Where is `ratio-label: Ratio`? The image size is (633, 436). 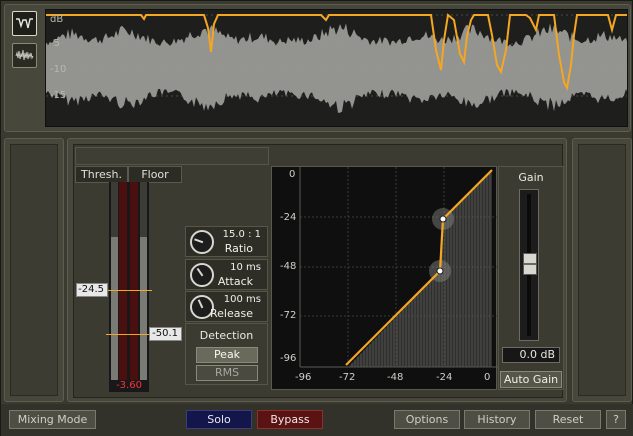 ratio-label: Ratio is located at coordinates (238, 248).